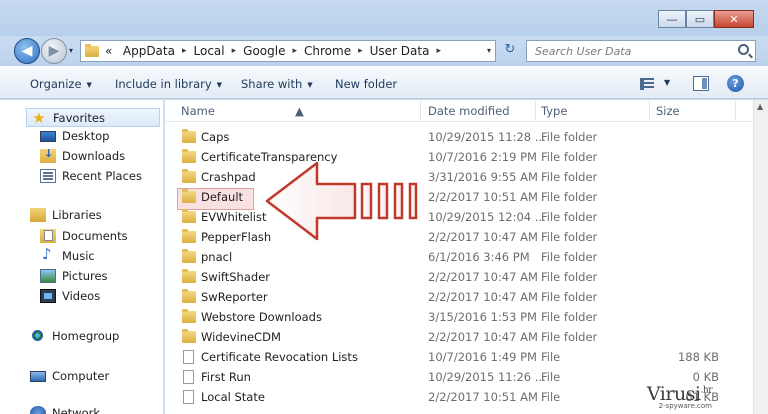 Image resolution: width=768 pixels, height=414 pixels. I want to click on table-row: SwiftShader 2/2/2017 10:47 AM File folder, so click(459, 277).